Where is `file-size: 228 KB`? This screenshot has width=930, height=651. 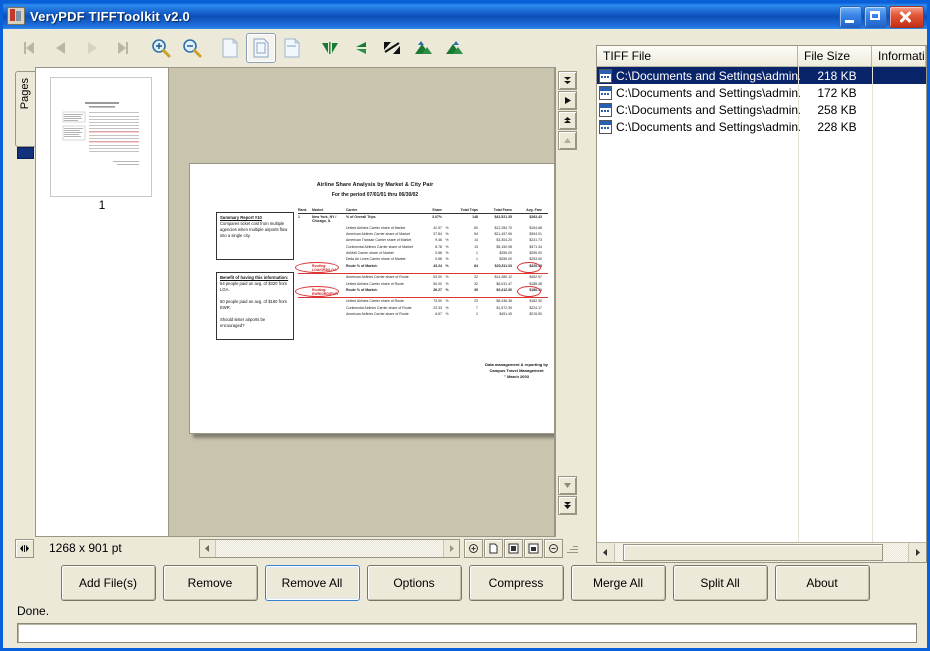 file-size: 228 KB is located at coordinates (837, 126).